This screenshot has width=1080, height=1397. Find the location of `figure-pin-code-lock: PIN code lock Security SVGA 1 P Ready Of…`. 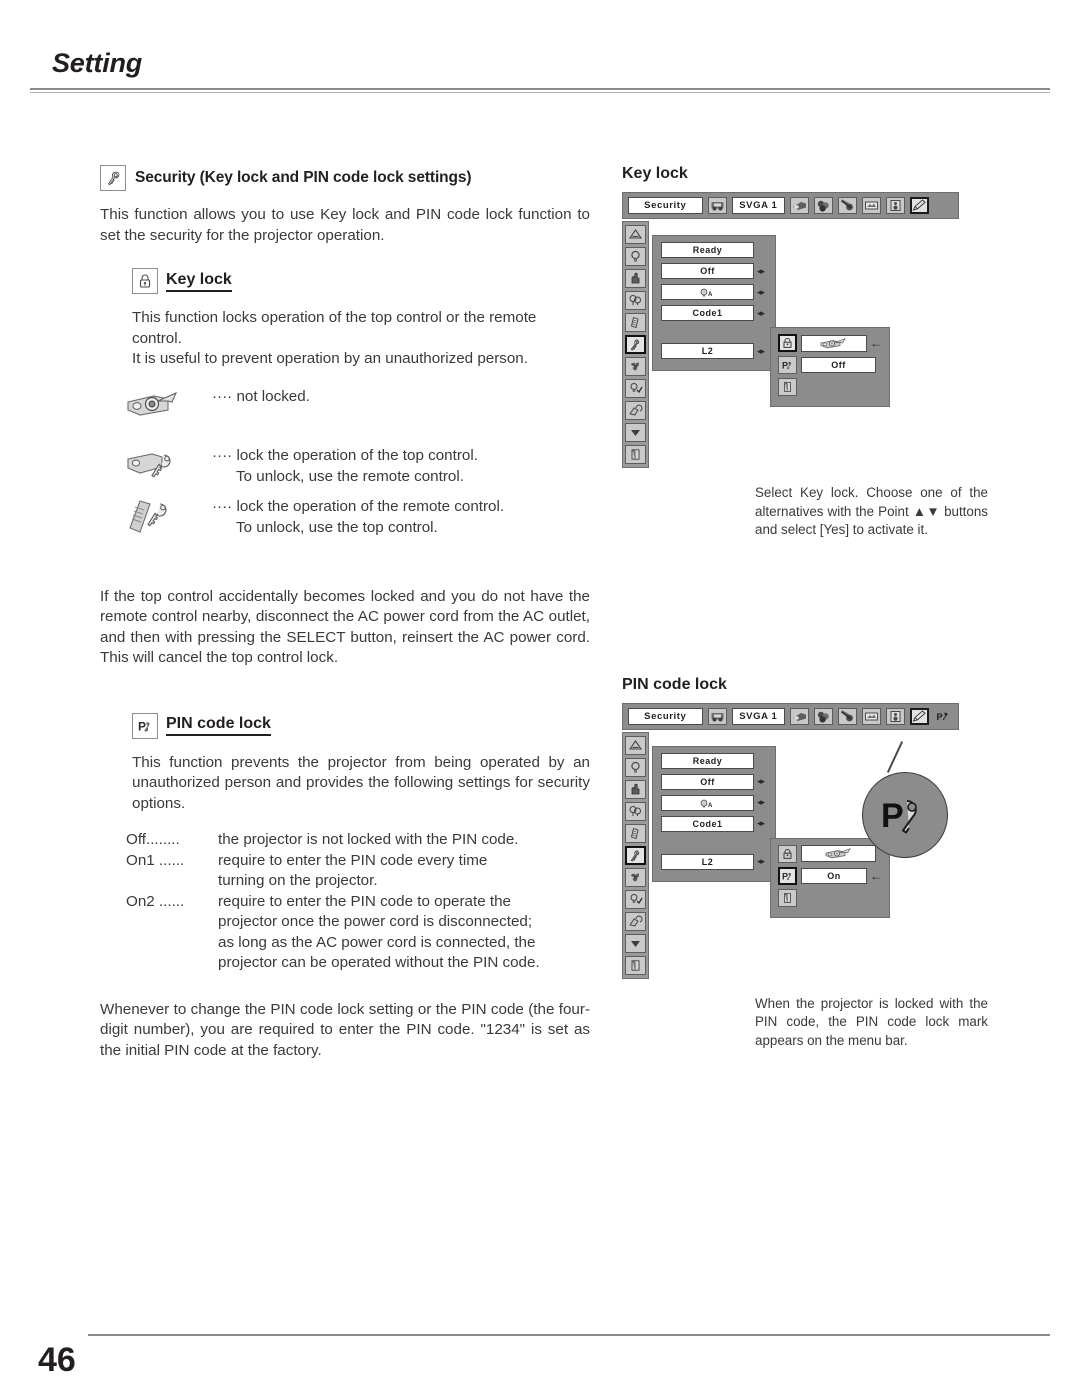

figure-pin-code-lock: PIN code lock Security SVGA 1 P Ready Of… is located at coordinates (812, 863).